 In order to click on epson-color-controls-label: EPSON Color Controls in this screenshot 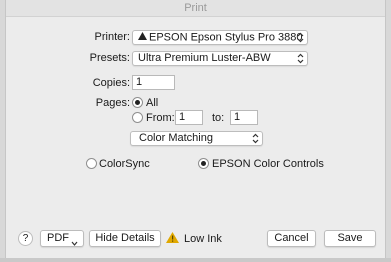, I will do `click(268, 164)`.